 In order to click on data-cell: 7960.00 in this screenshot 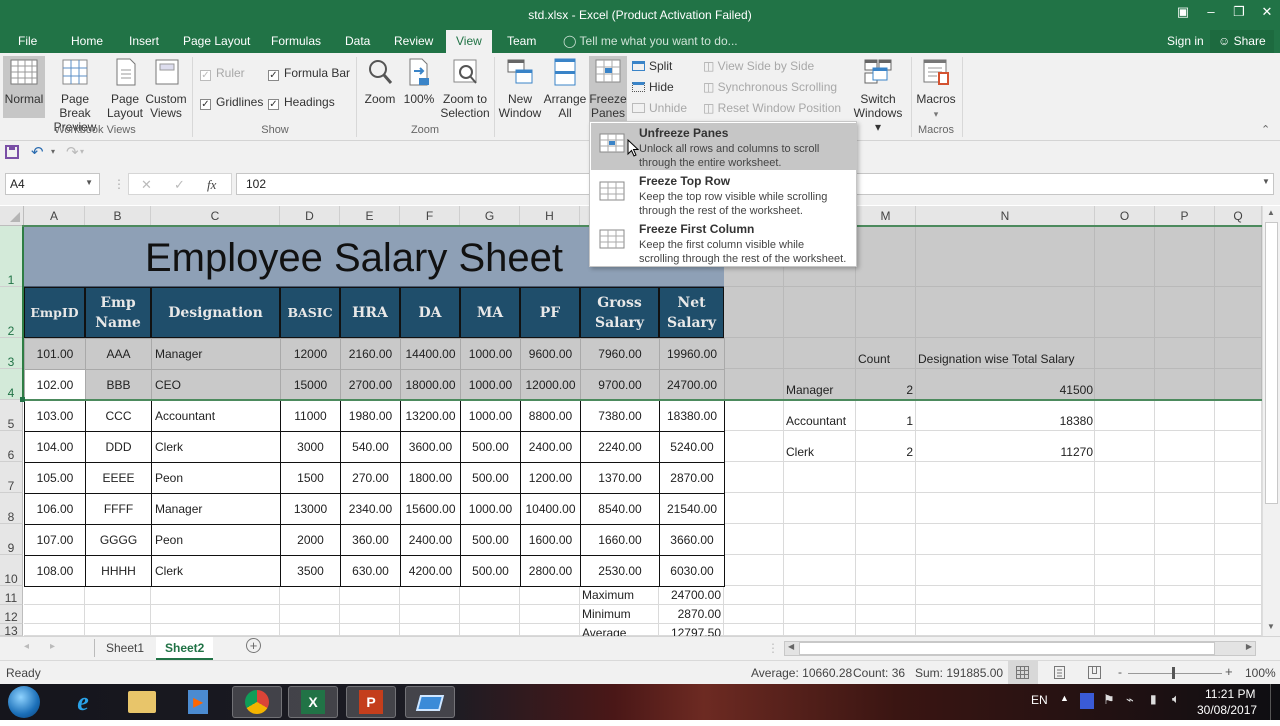, I will do `click(620, 354)`.